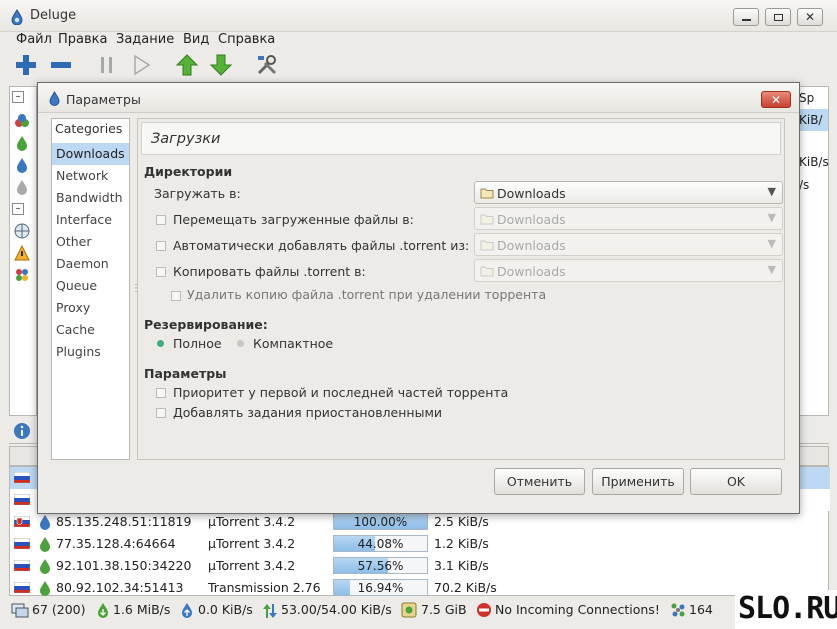  What do you see at coordinates (124, 565) in the screenshot?
I see `peer-address: 92.101.38.150:34220` at bounding box center [124, 565].